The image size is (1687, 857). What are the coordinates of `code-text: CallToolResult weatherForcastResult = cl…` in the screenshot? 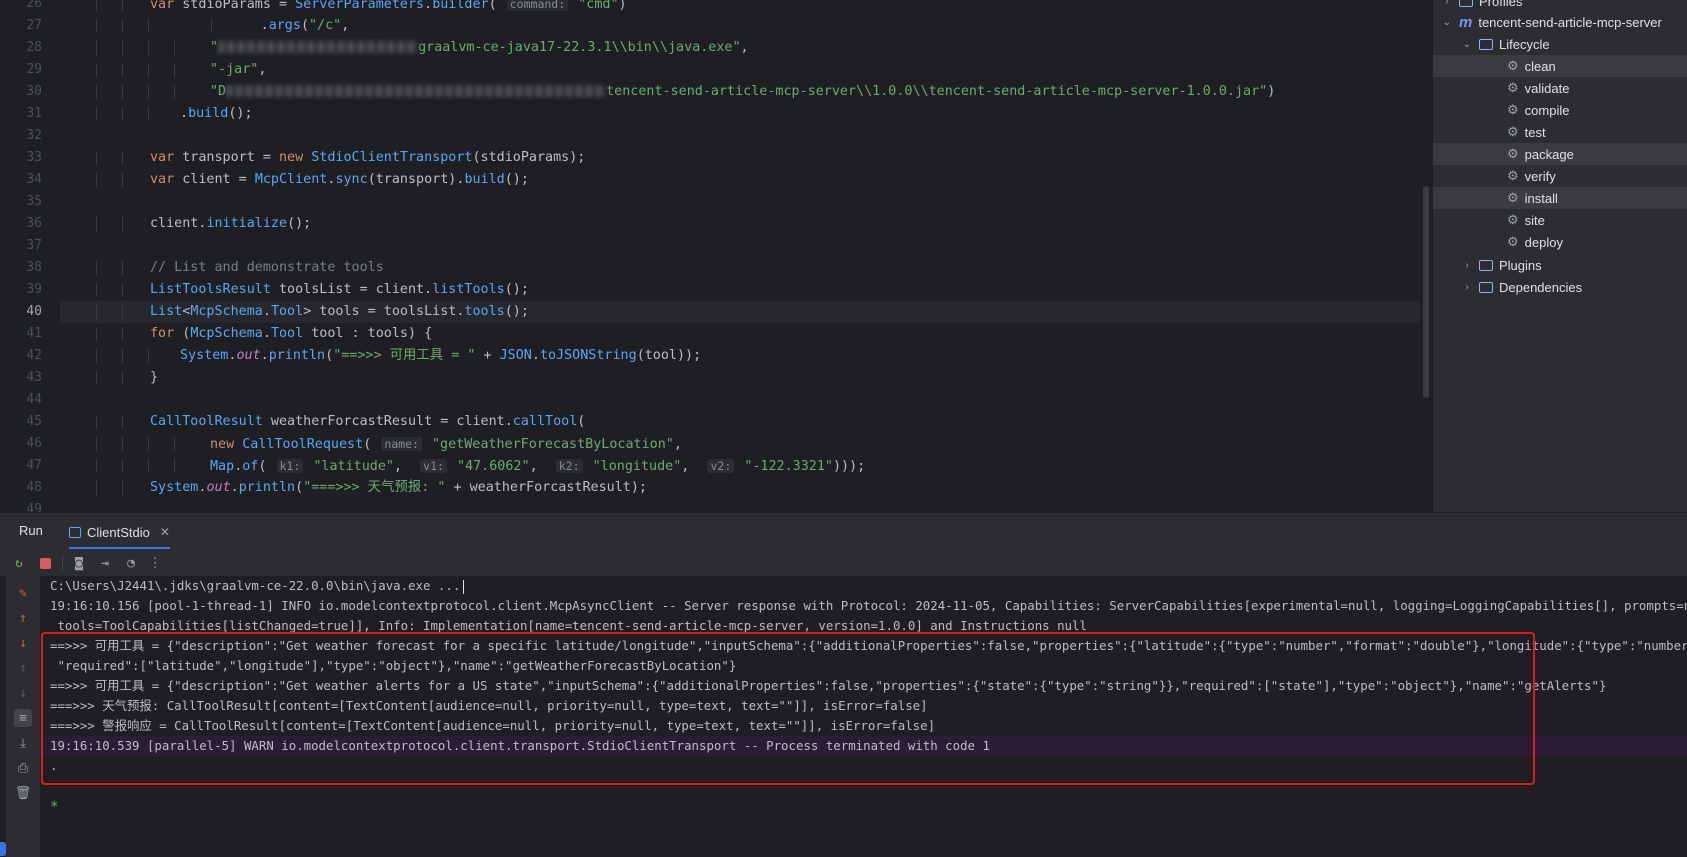 It's located at (368, 421).